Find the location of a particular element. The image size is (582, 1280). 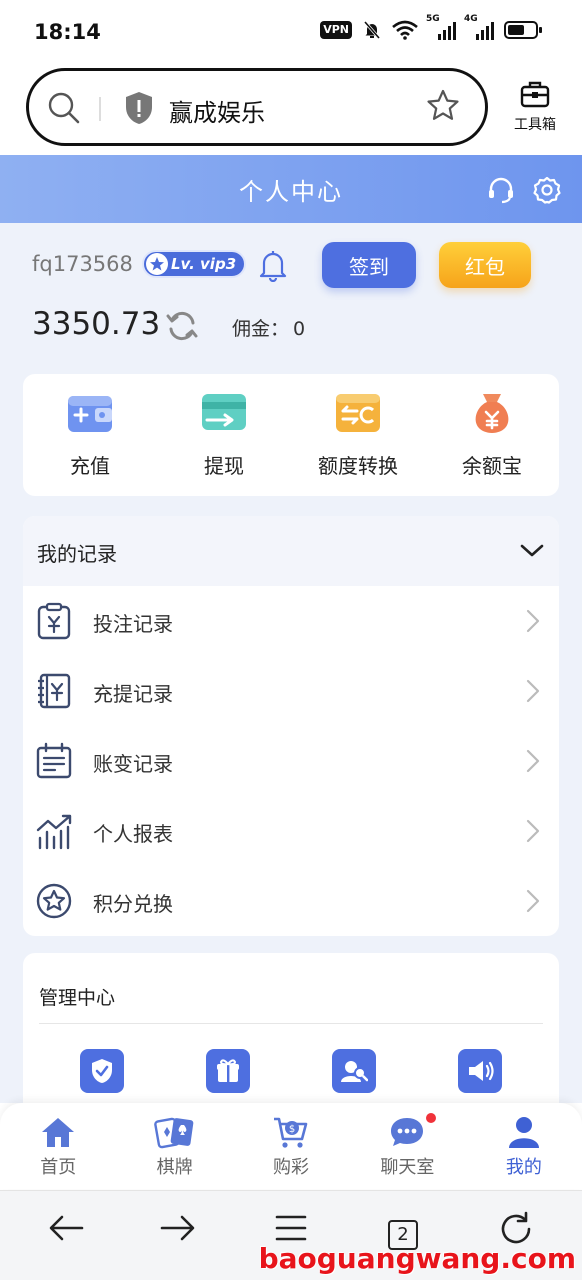

record-item-personal-report: 个人报表 is located at coordinates (291, 831).